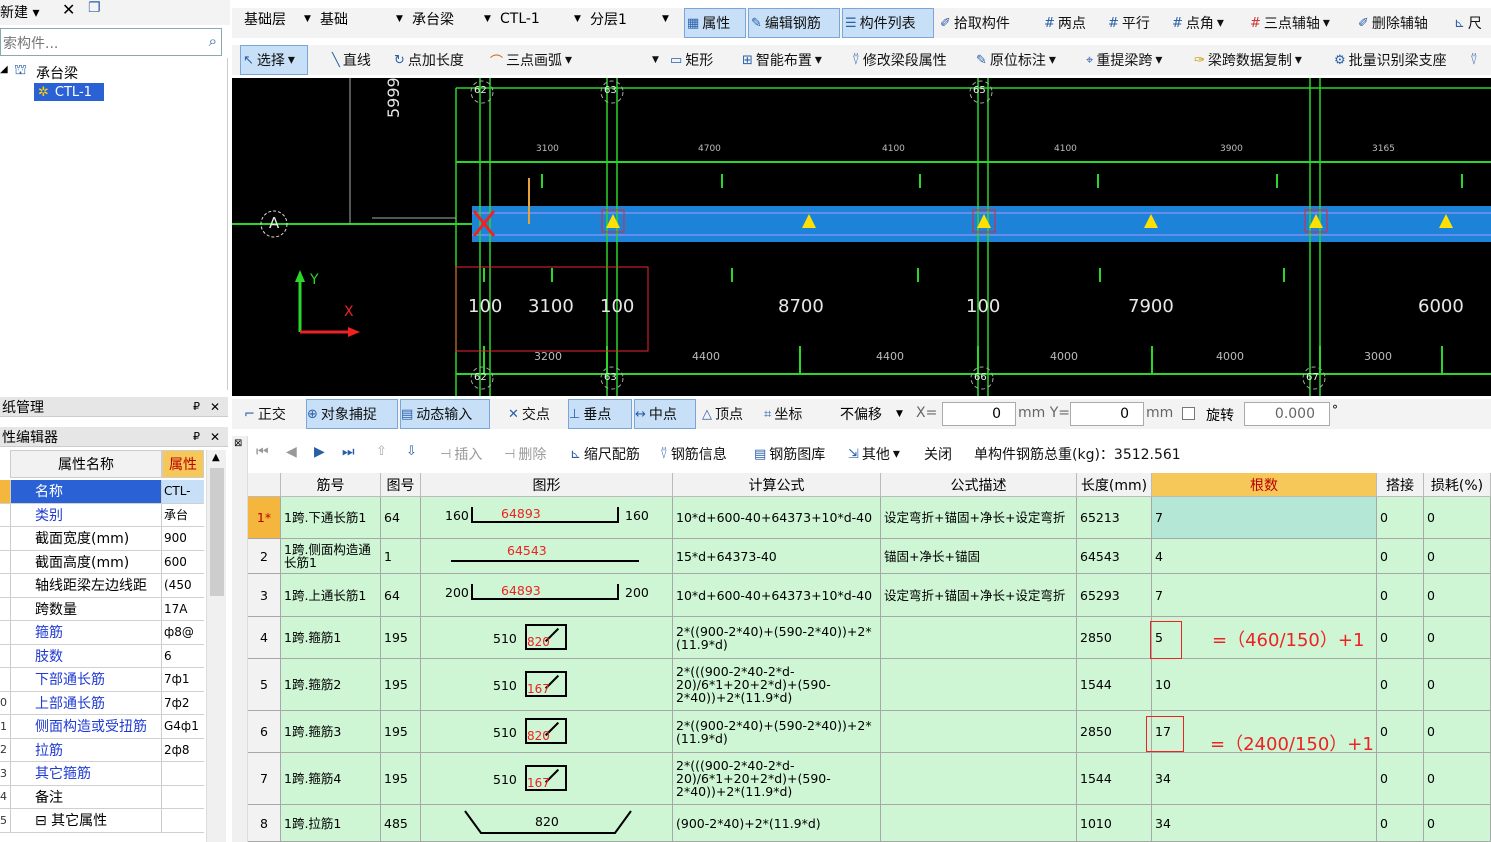 The height and width of the screenshot is (842, 1491). I want to click on perp-button: ⊥ 垂点, so click(600, 414).